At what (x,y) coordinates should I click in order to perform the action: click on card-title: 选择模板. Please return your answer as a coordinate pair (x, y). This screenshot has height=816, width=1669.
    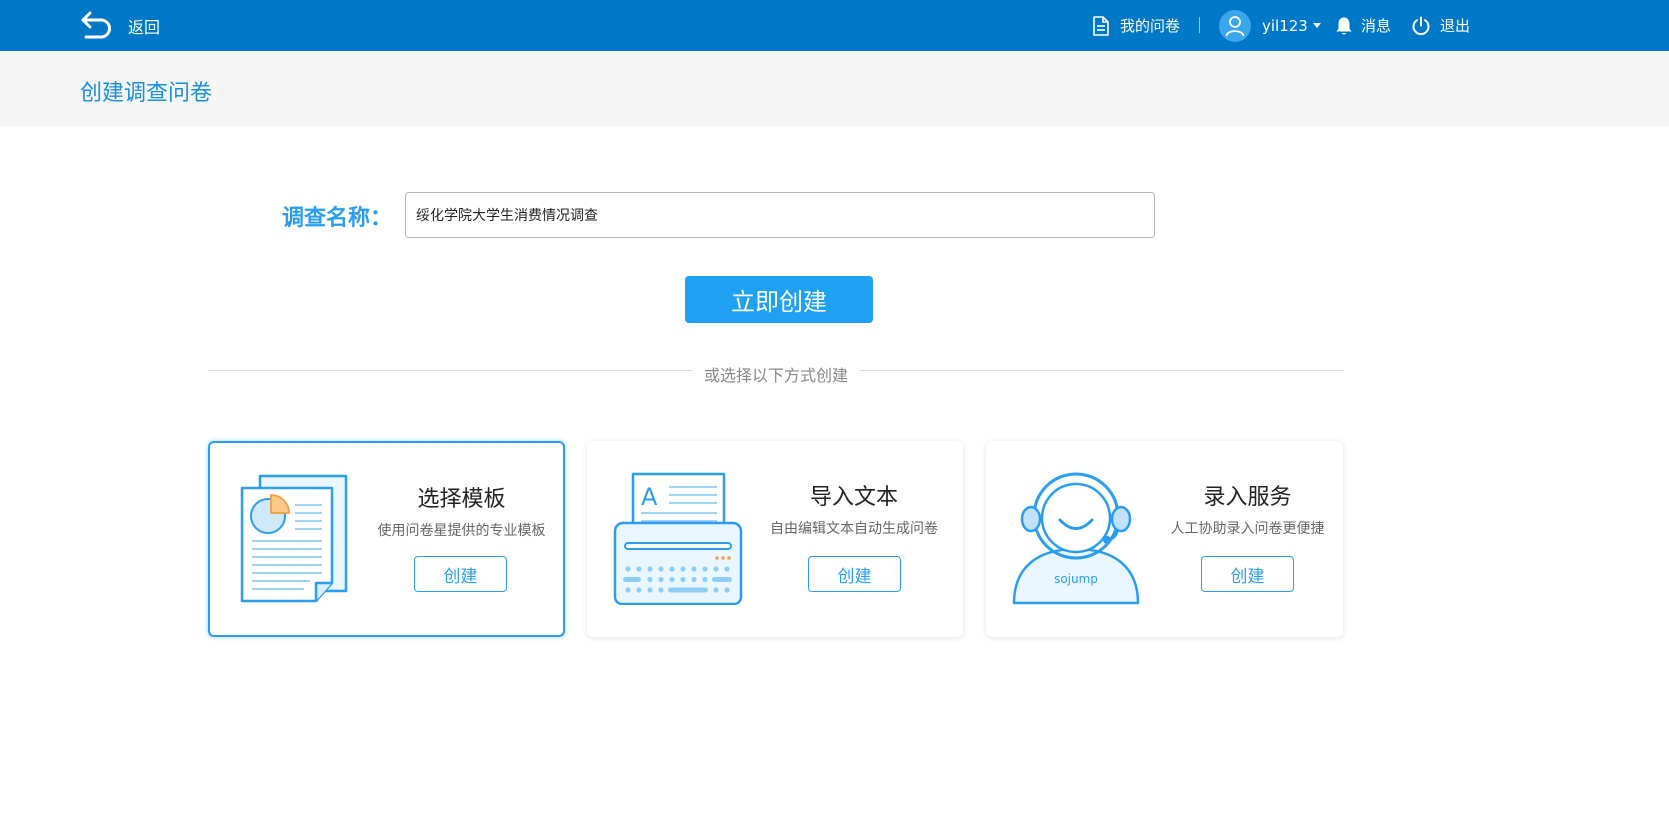
    Looking at the image, I should click on (461, 499).